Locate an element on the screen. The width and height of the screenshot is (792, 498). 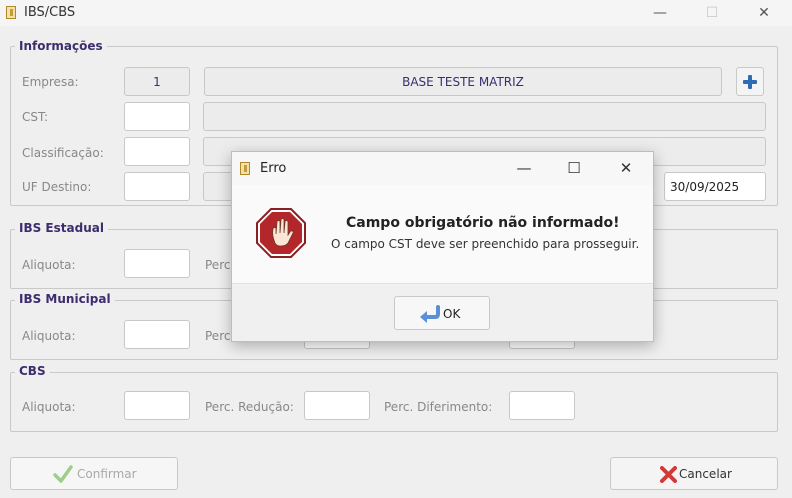
cbs-diferimento-label: Perc. Diferimento: is located at coordinates (438, 407).